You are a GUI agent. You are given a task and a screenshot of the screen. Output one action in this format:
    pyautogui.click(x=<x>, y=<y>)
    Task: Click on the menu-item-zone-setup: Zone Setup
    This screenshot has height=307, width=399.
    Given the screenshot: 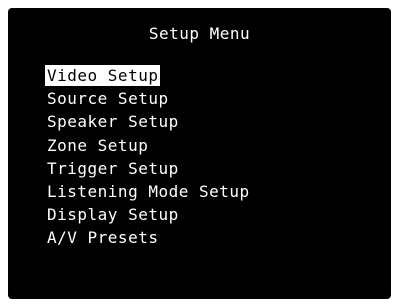 What is the action you would take?
    pyautogui.click(x=148, y=145)
    